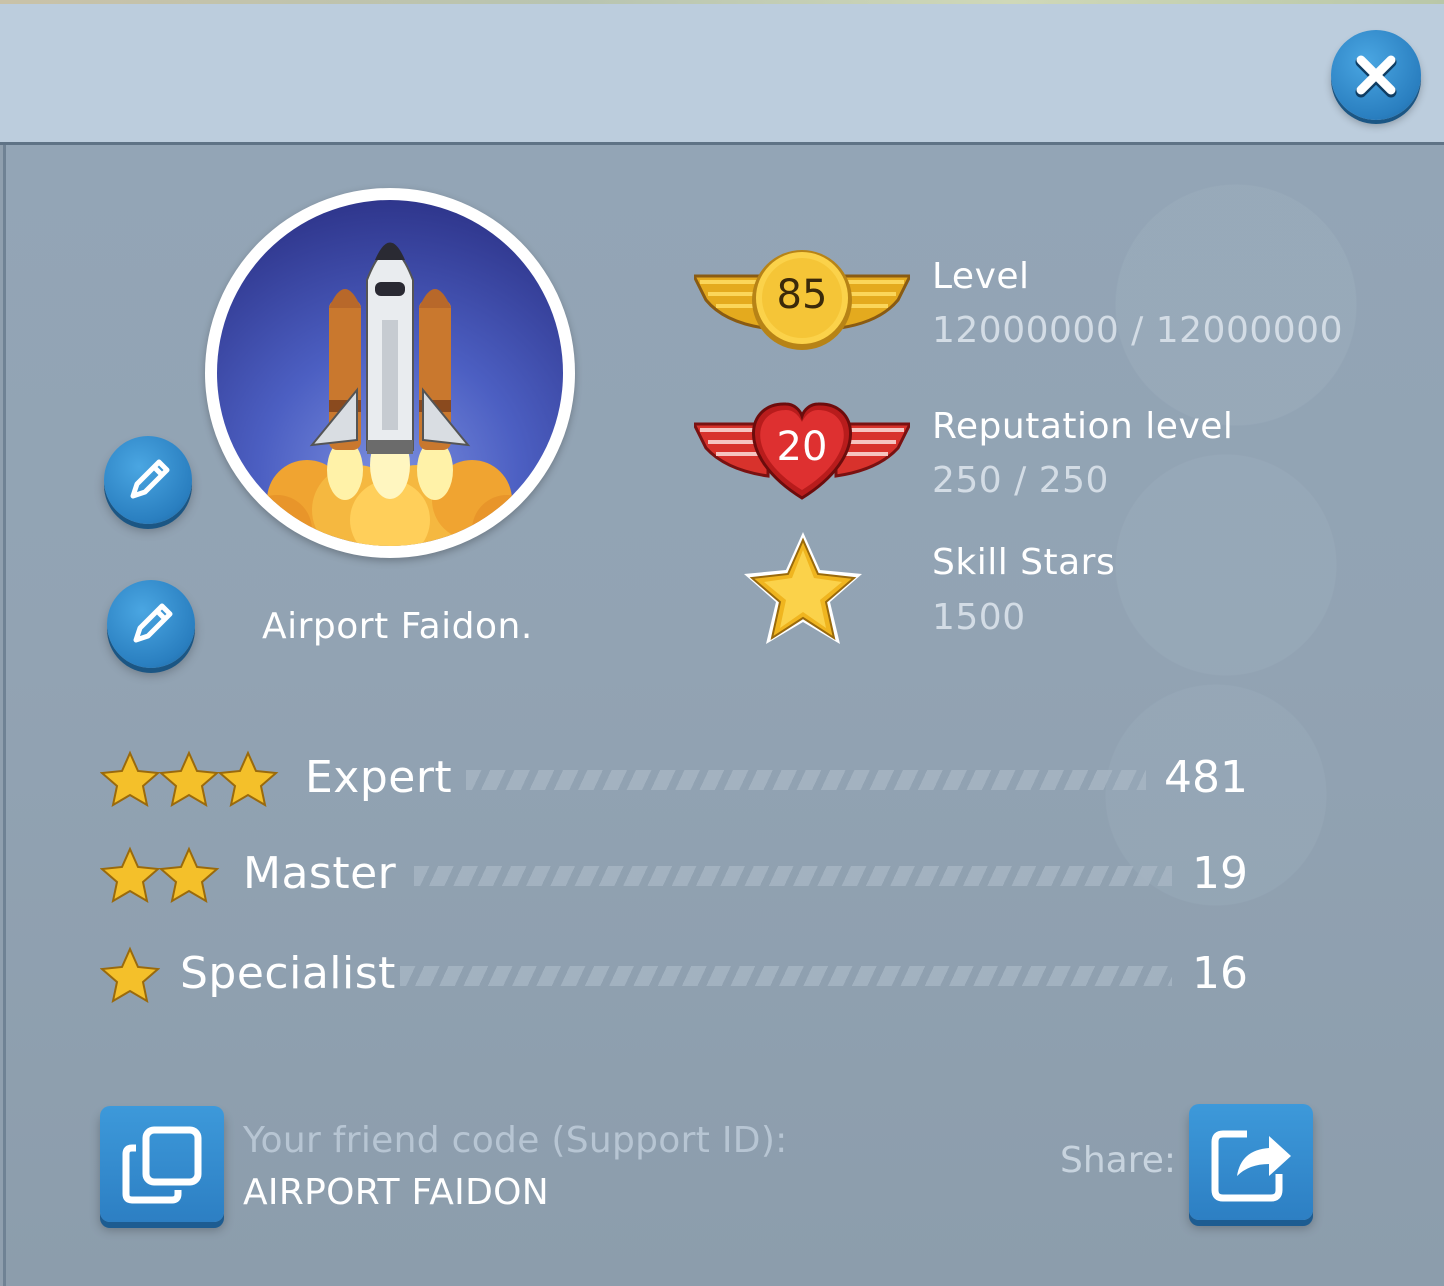 The height and width of the screenshot is (1286, 1444). What do you see at coordinates (1206, 777) in the screenshot?
I see `rank-count-expert: 481` at bounding box center [1206, 777].